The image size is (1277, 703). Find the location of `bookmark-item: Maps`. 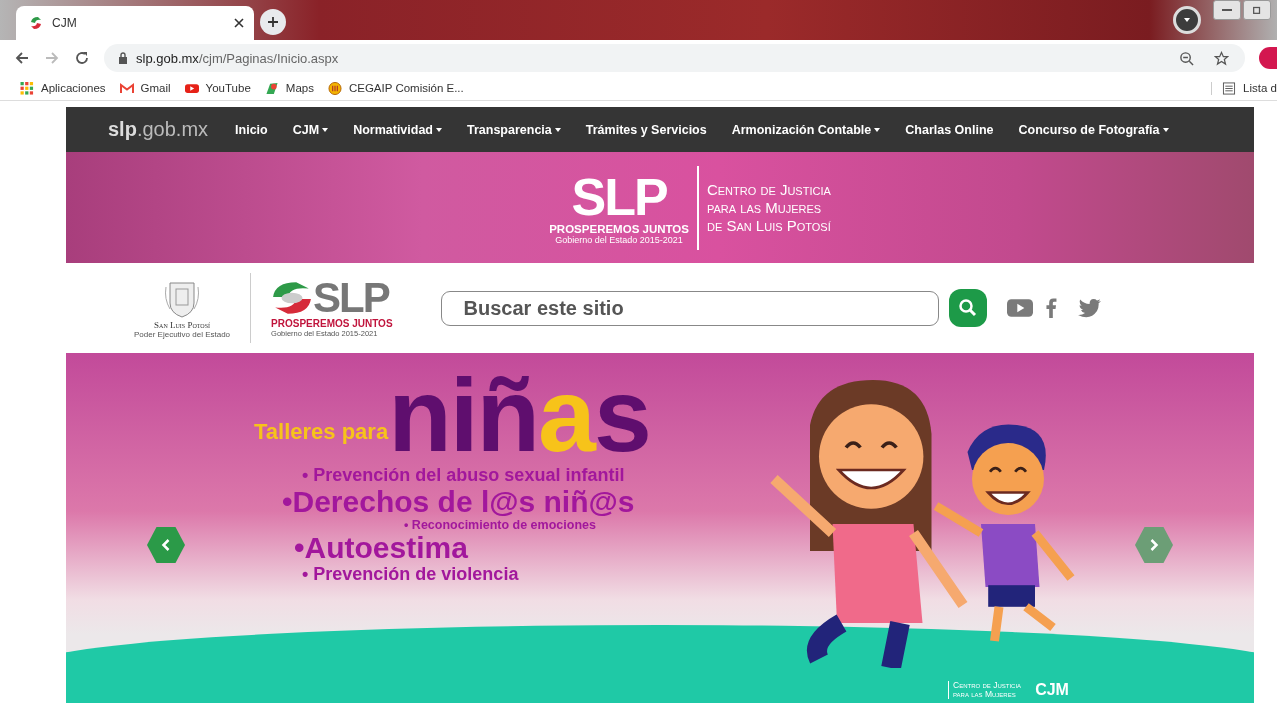

bookmark-item: Maps is located at coordinates (289, 88).